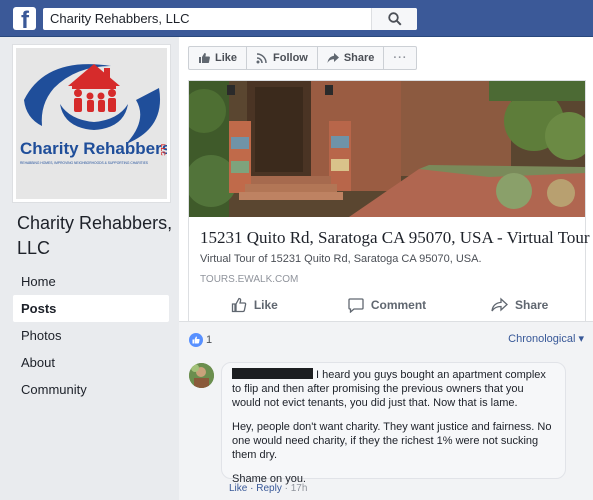 The image size is (593, 500). Describe the element at coordinates (238, 488) in the screenshot. I see `comment-like-link: Like` at that location.